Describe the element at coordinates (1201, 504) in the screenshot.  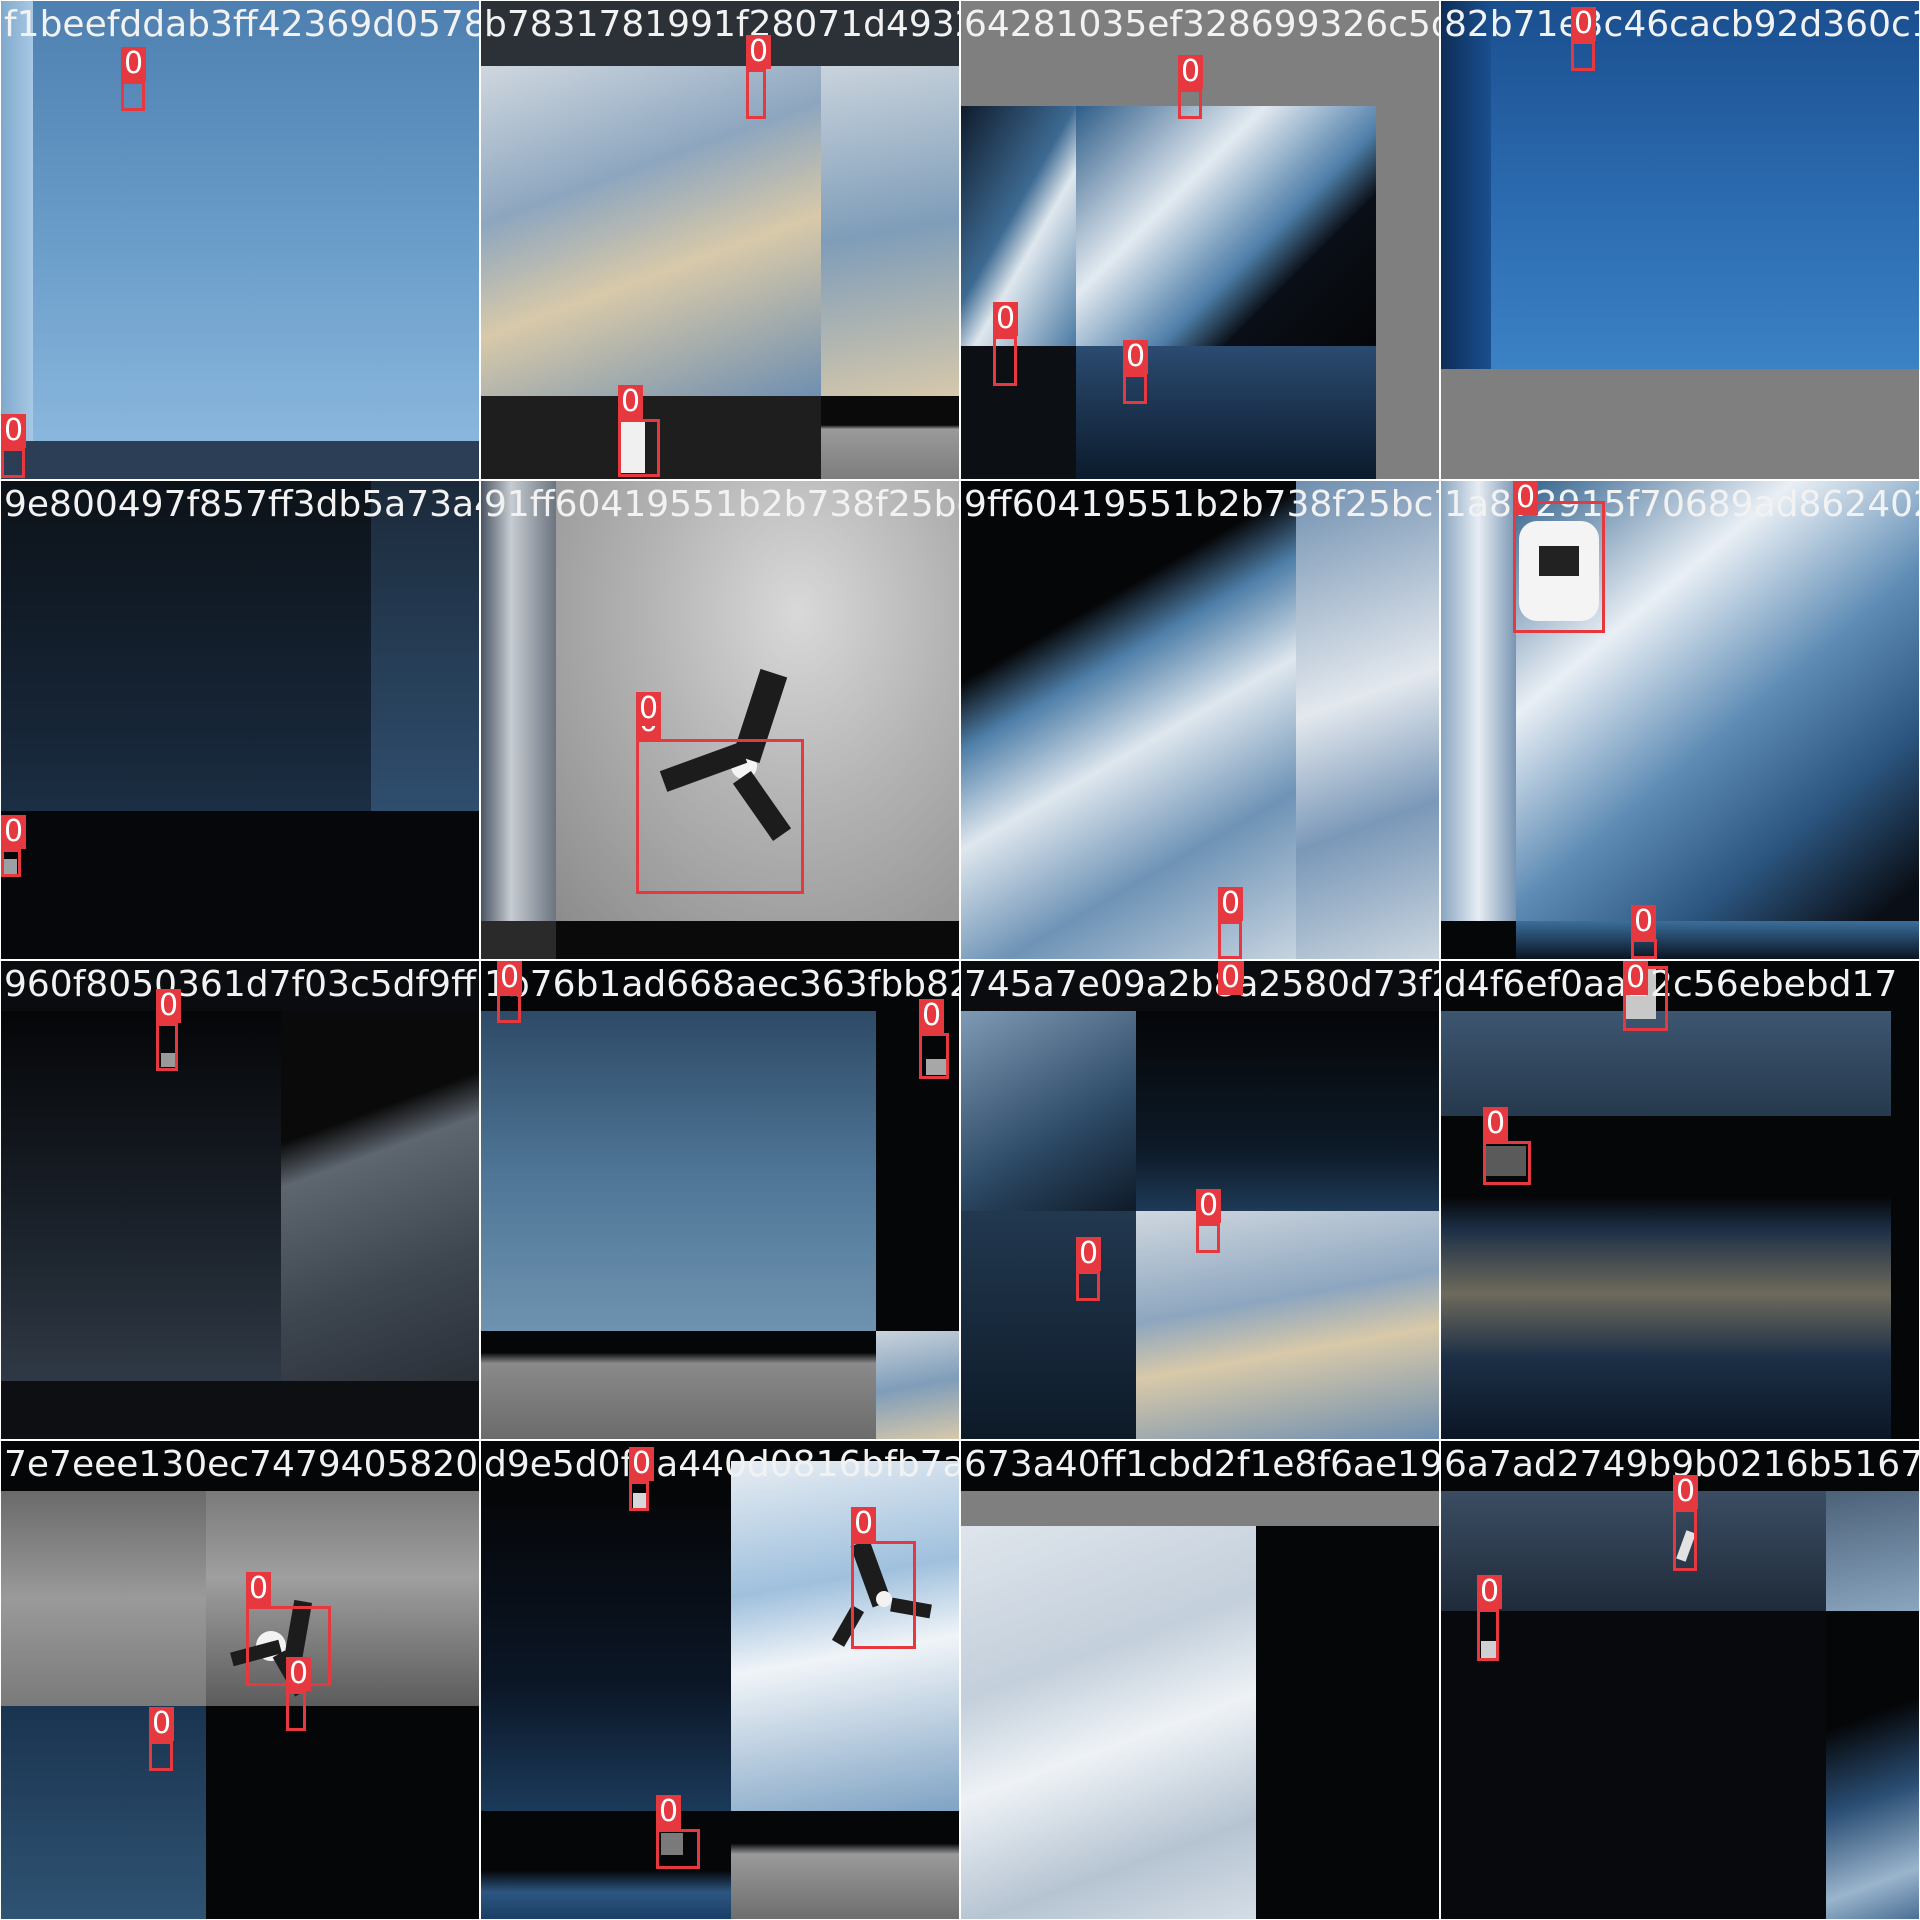
I see `tile-filename: 9ff60419551b2b738f25bc7dc1a9` at that location.